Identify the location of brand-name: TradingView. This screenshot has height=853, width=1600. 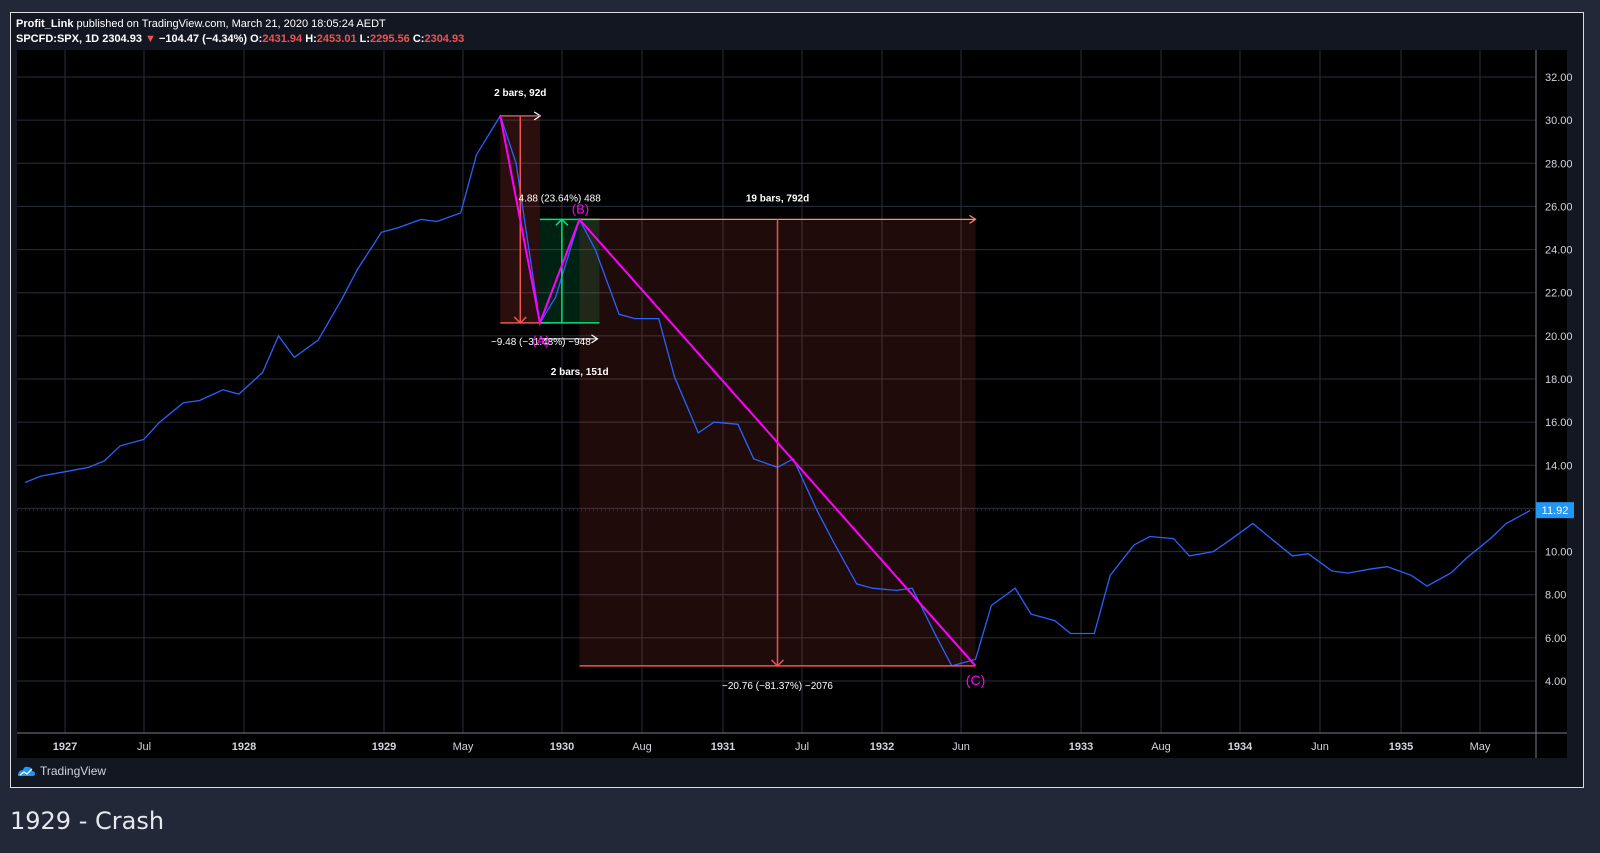
(73, 771).